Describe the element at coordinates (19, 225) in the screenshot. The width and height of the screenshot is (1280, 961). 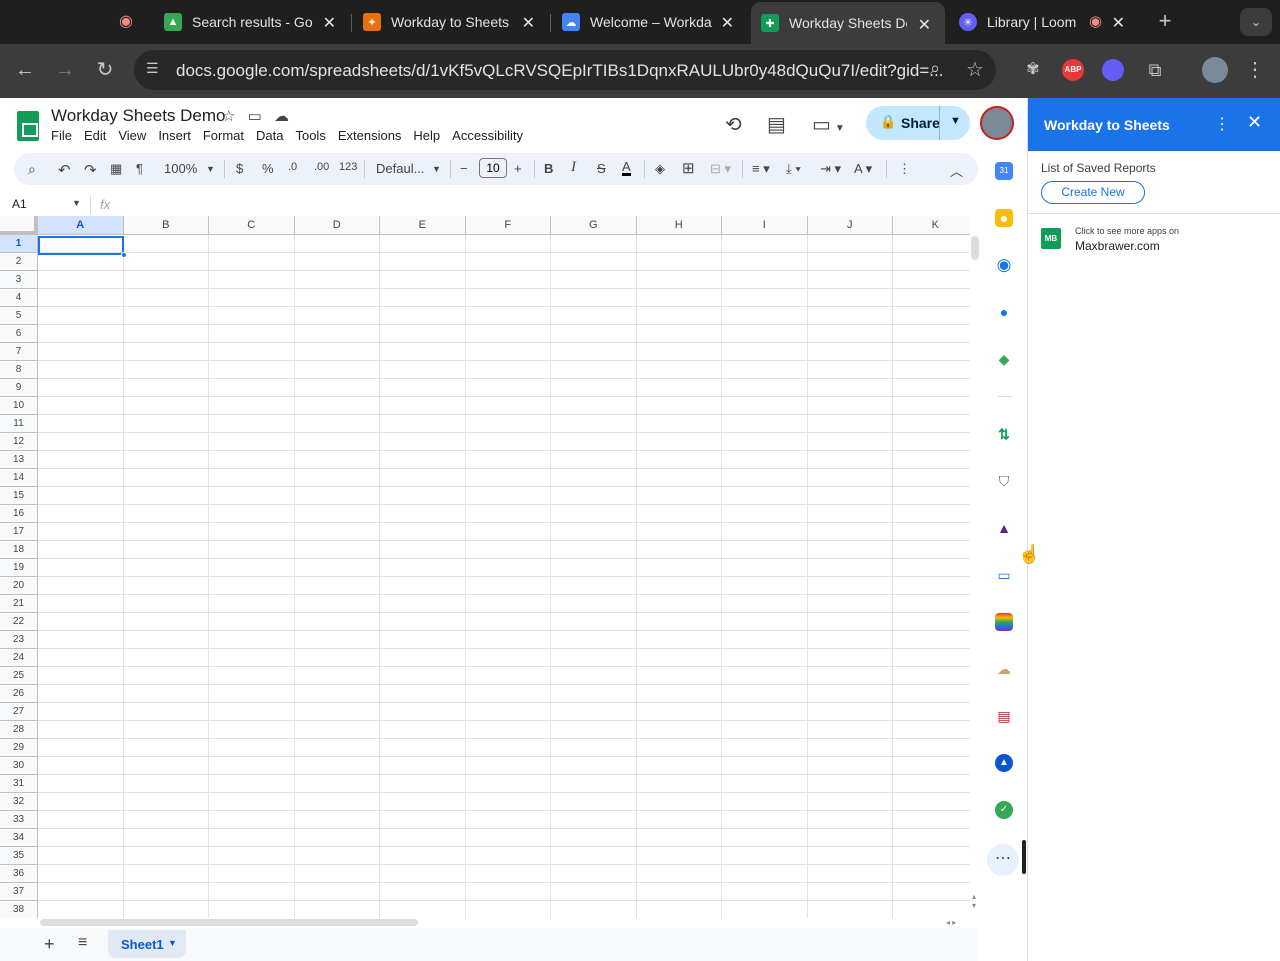
I see `select-all-corner` at that location.